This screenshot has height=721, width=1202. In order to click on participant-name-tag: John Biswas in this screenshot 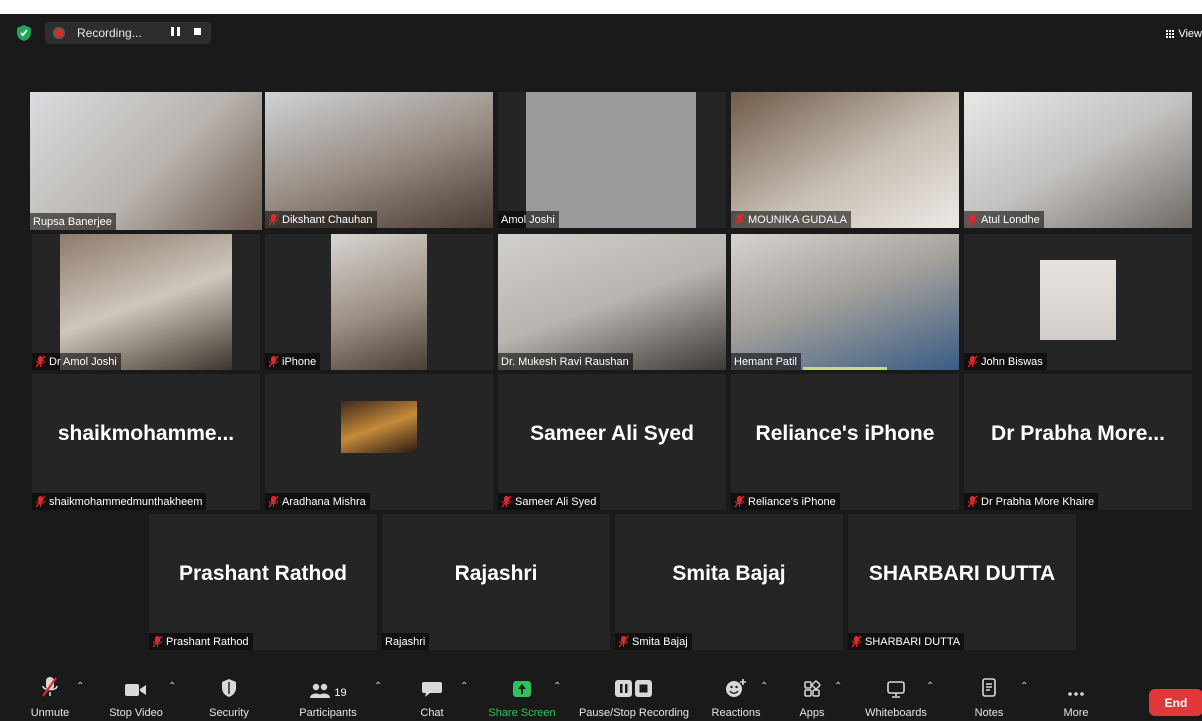, I will do `click(1005, 361)`.